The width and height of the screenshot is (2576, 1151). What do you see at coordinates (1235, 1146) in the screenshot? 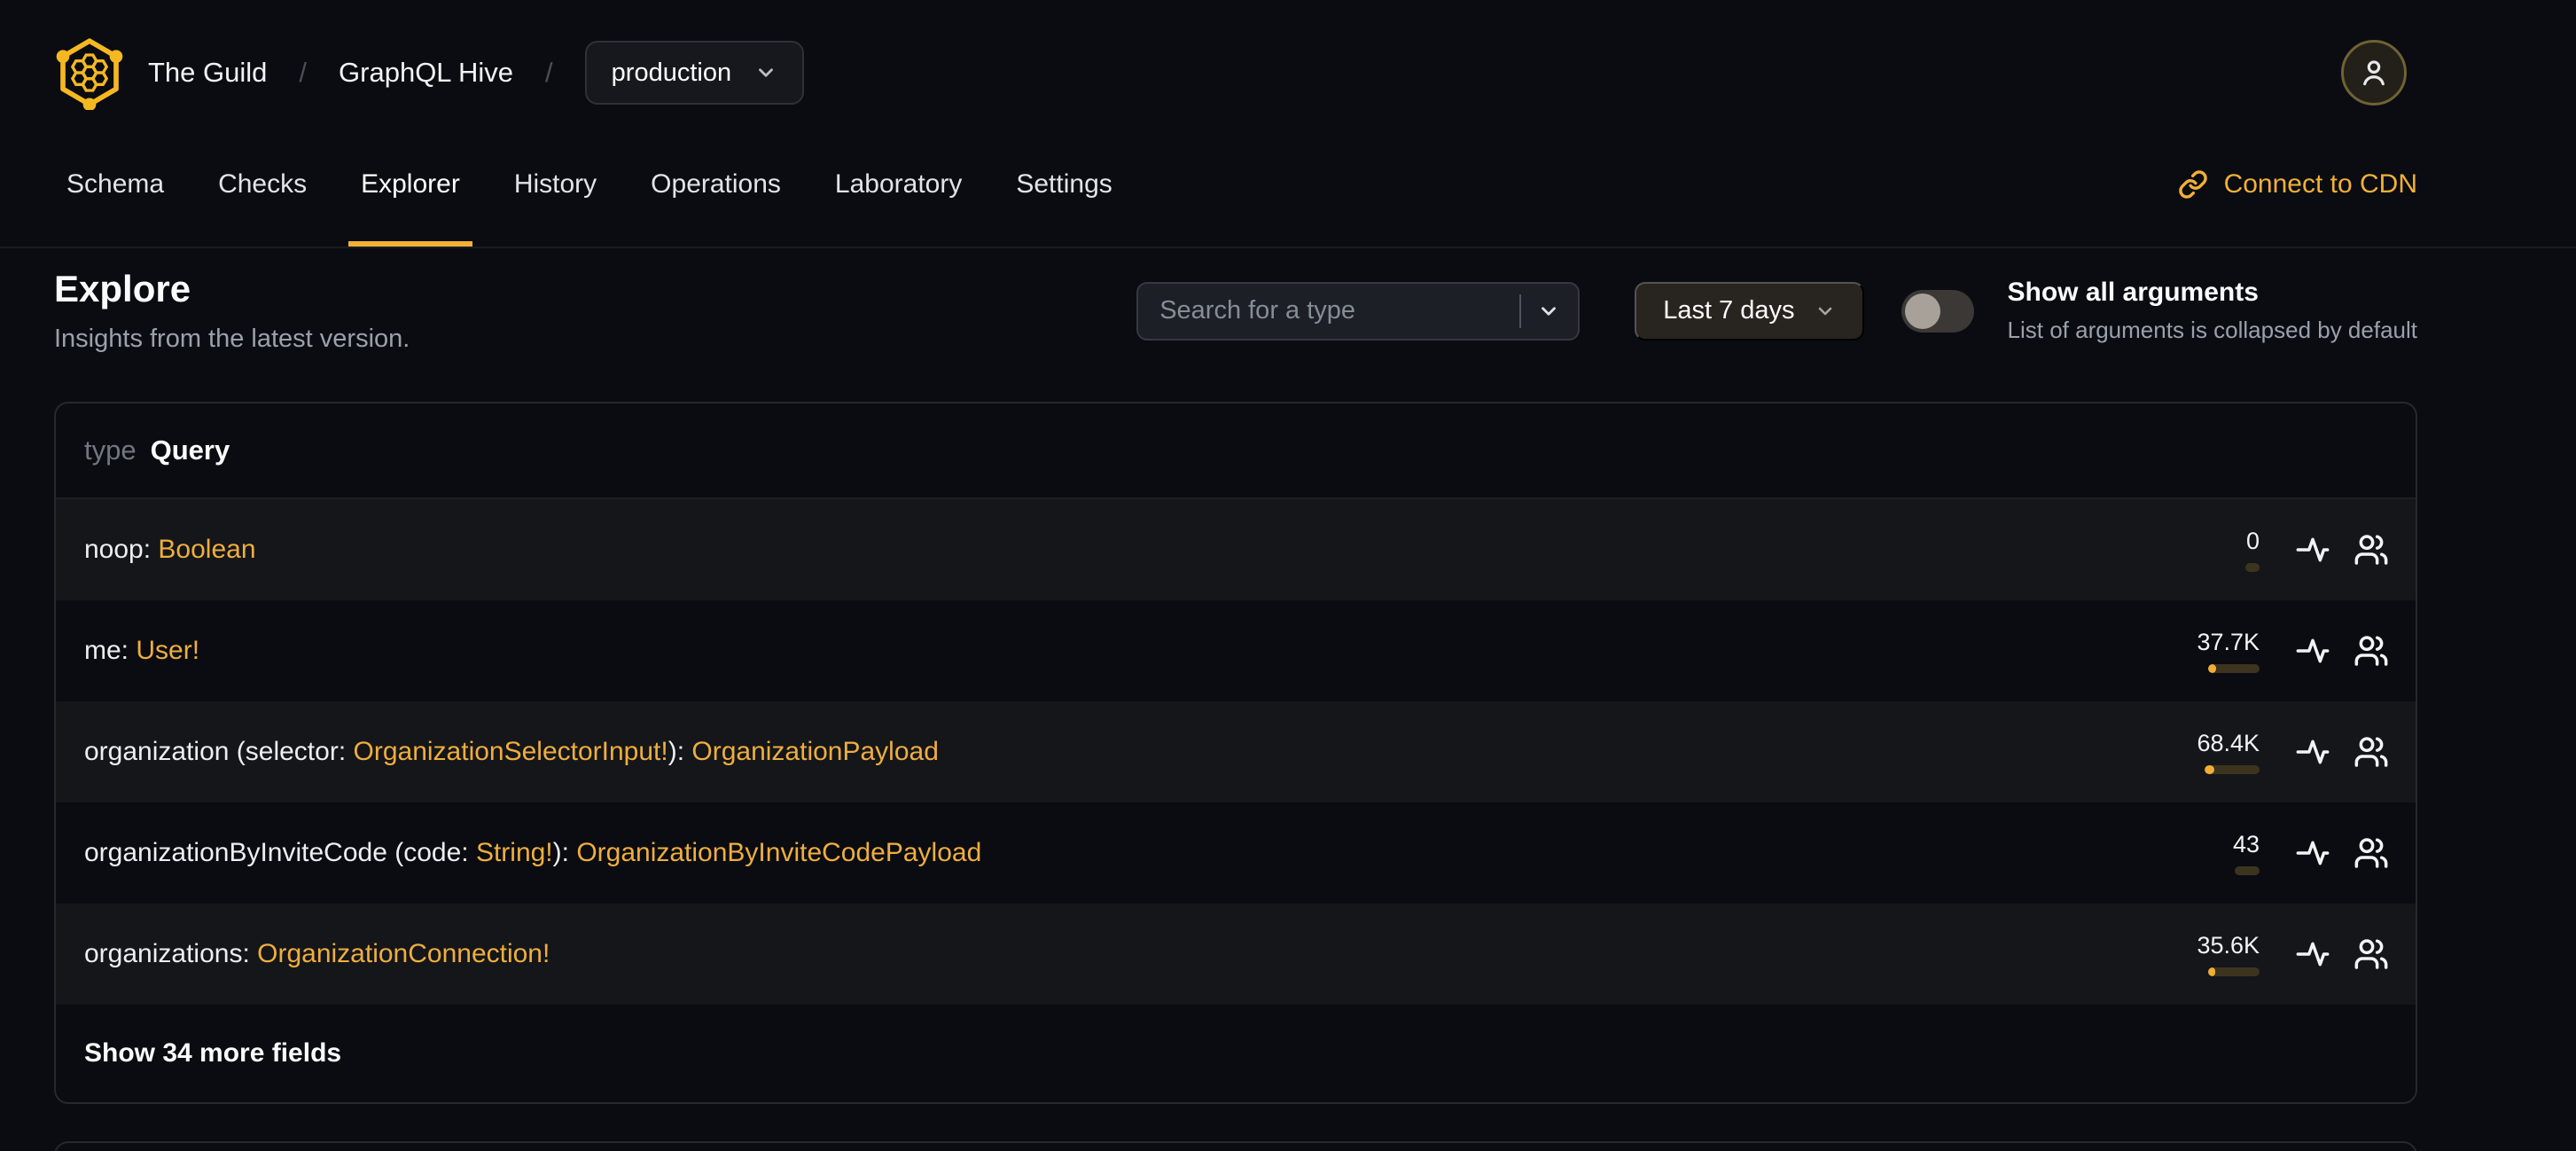
I see `next-type-card-stub` at bounding box center [1235, 1146].